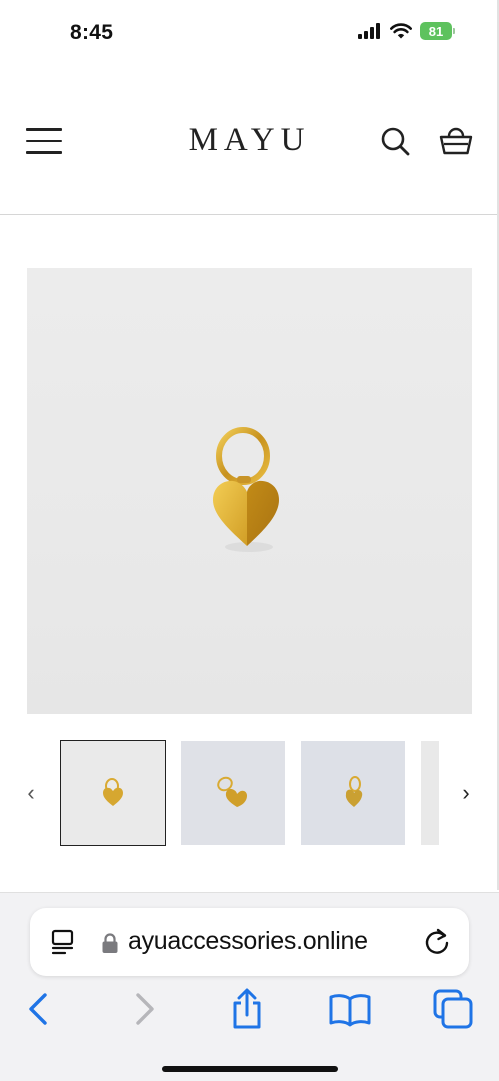 This screenshot has width=499, height=1081. I want to click on search-icon, so click(395, 141).